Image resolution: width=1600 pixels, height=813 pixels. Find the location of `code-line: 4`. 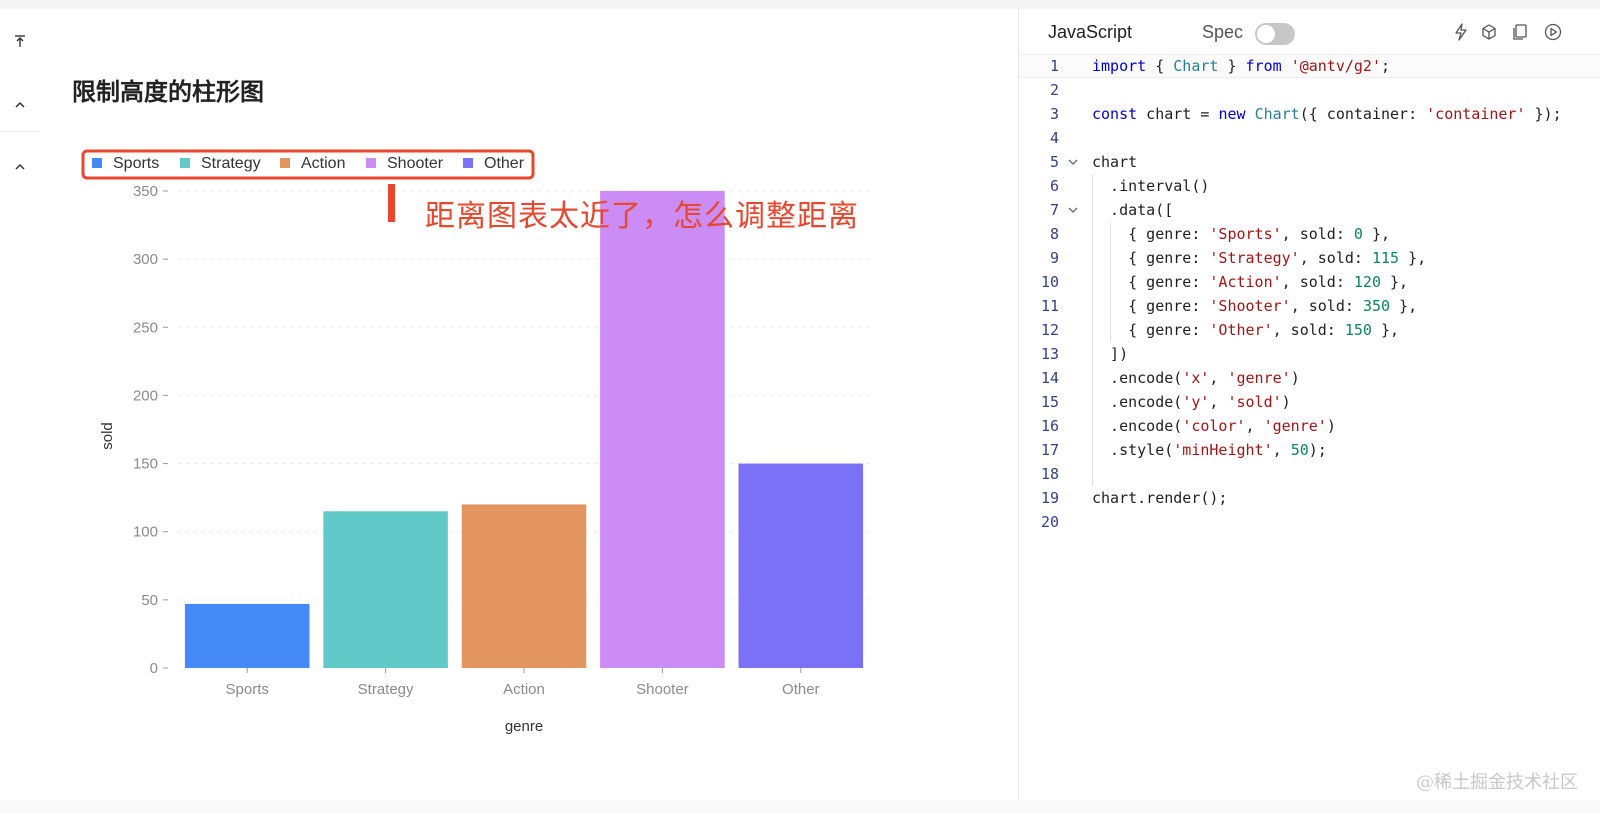

code-line: 4 is located at coordinates (1309, 138).